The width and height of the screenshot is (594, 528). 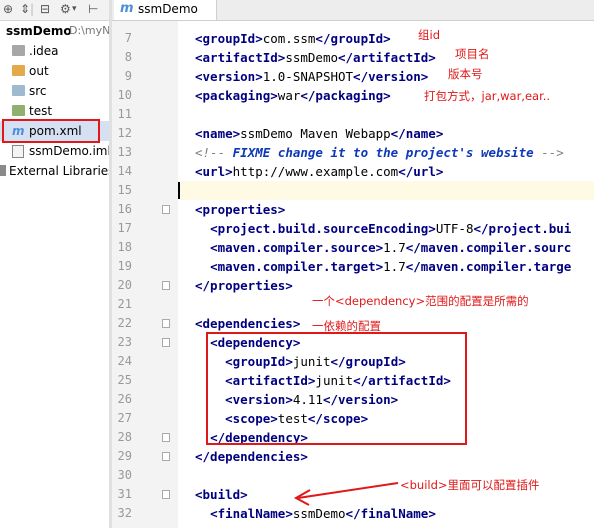 What do you see at coordinates (289, 38) in the screenshot?
I see `xml-text: com.ssm` at bounding box center [289, 38].